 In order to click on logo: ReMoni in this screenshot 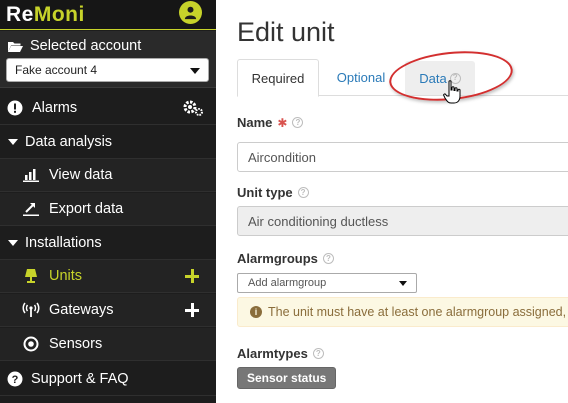, I will do `click(45, 15)`.